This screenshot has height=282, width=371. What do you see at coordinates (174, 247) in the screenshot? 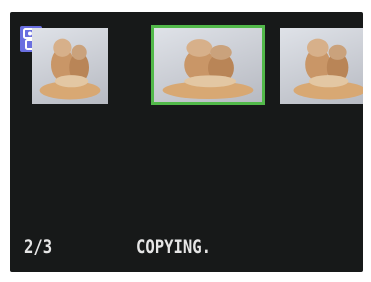
I see `copy-status-text: COPYING.` at bounding box center [174, 247].